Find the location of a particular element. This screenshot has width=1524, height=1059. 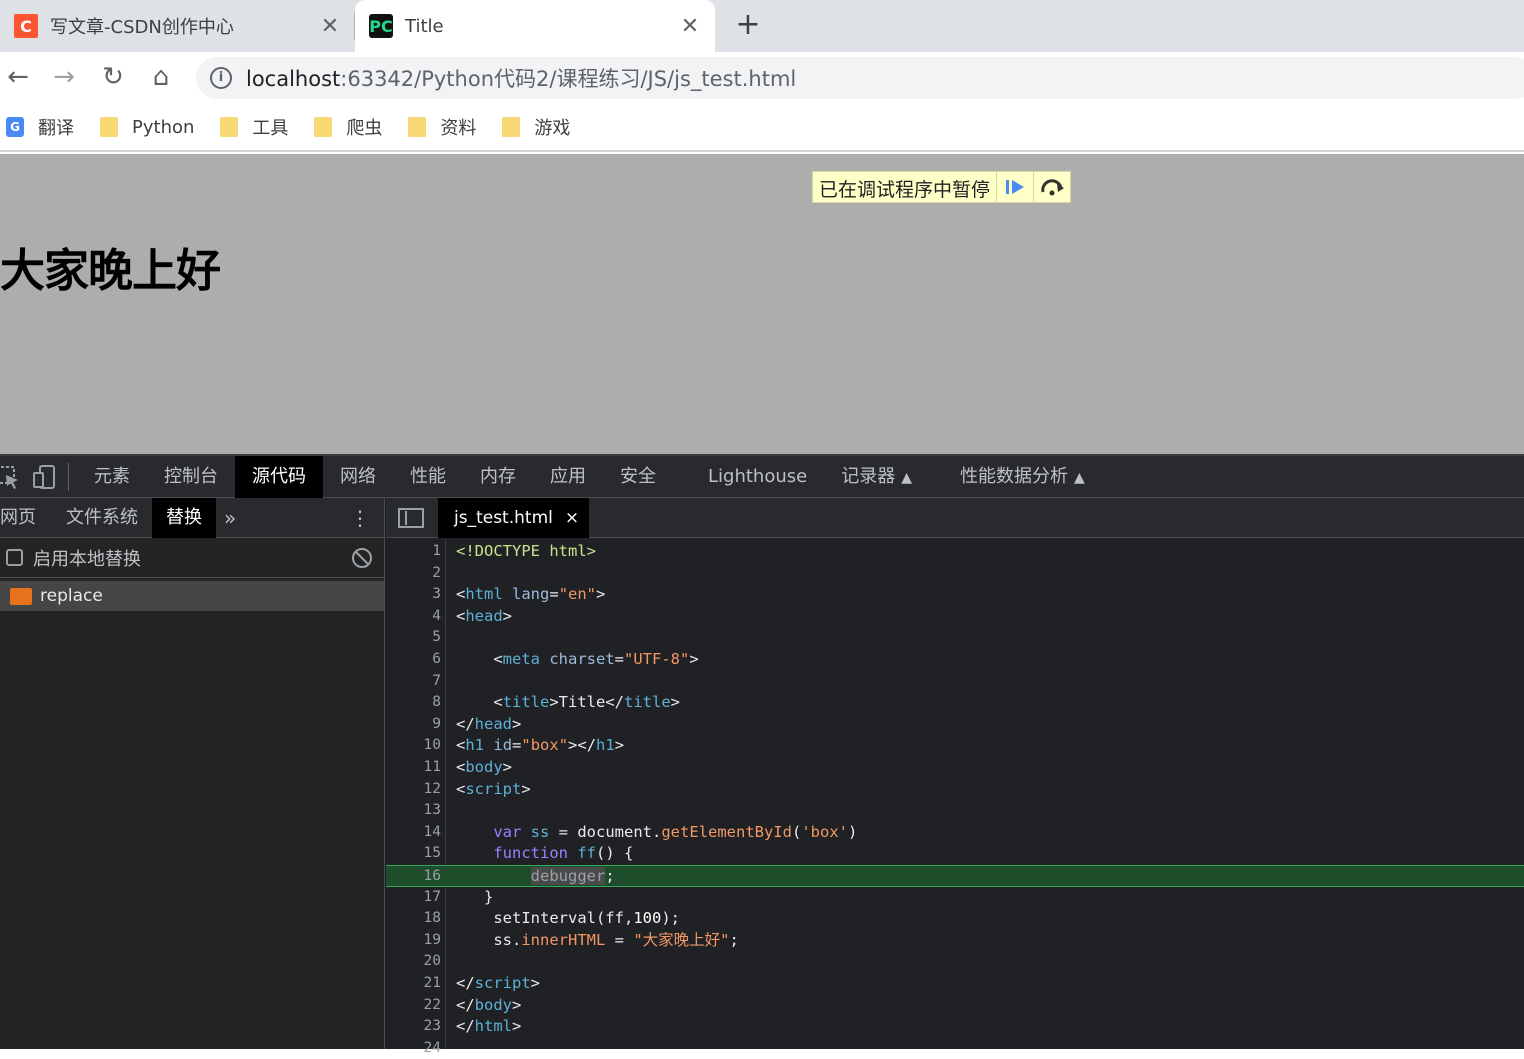

line-number: 17 is located at coordinates (413, 898).